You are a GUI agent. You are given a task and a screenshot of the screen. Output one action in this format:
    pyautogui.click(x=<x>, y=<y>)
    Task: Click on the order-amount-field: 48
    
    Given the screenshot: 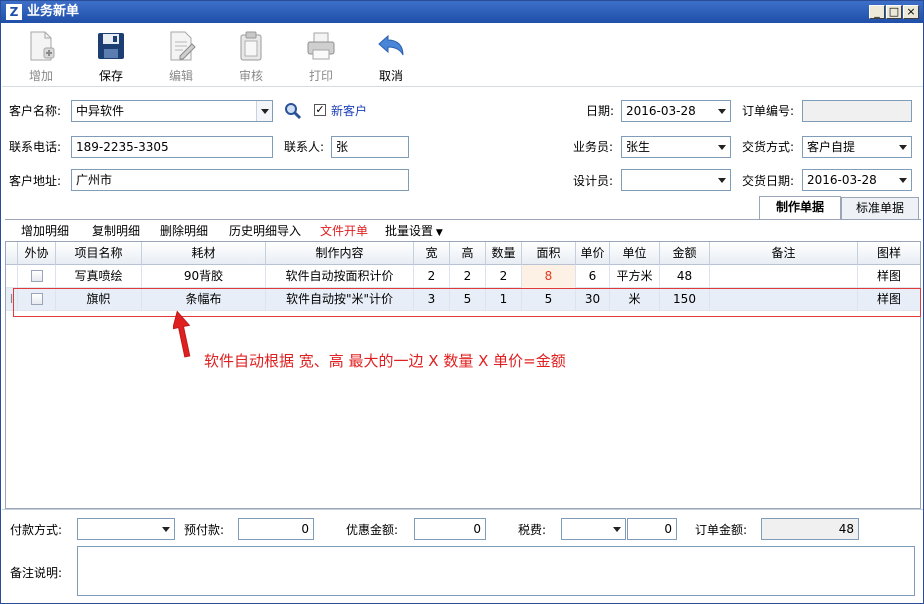 What is the action you would take?
    pyautogui.click(x=810, y=529)
    